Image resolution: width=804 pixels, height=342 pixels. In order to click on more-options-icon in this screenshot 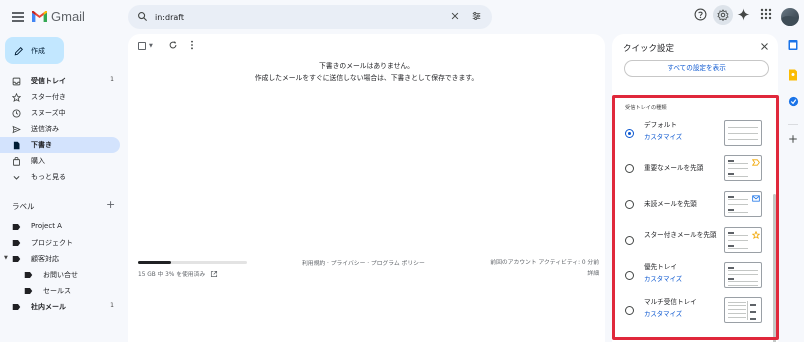, I will do `click(192, 45)`.